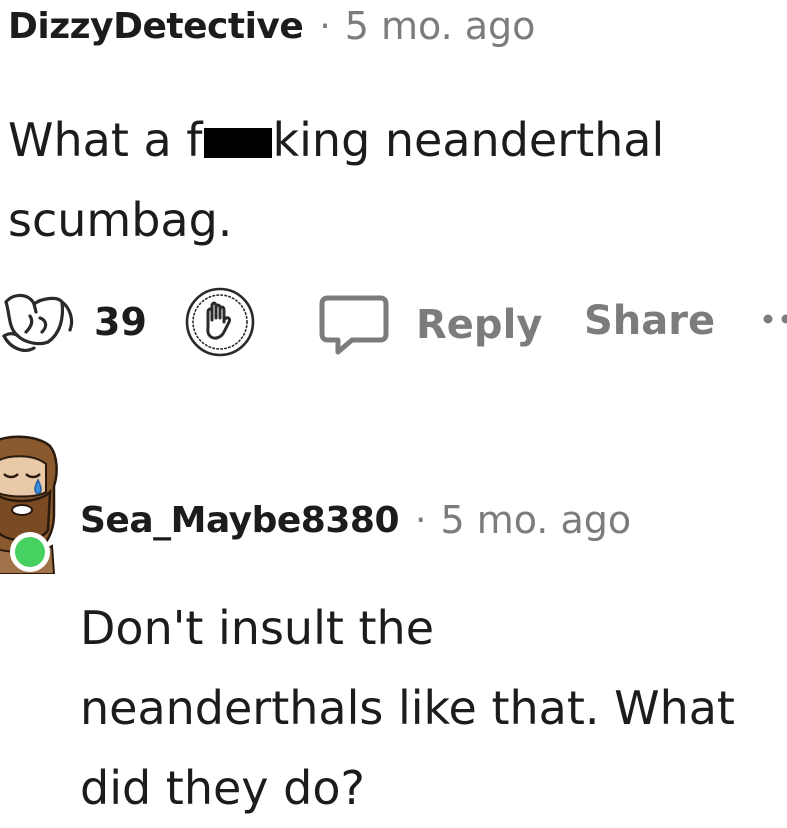 The width and height of the screenshot is (787, 828). Describe the element at coordinates (40, 323) in the screenshot. I see `awarding-icon` at that location.